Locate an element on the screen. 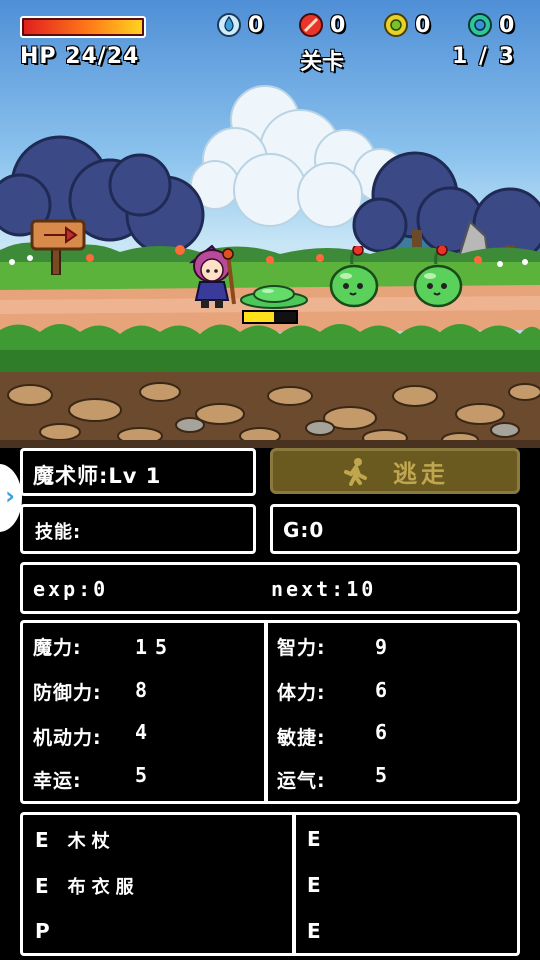 This screenshot has height=960, width=540. wind-gem-counter: 0 is located at coordinates (490, 25).